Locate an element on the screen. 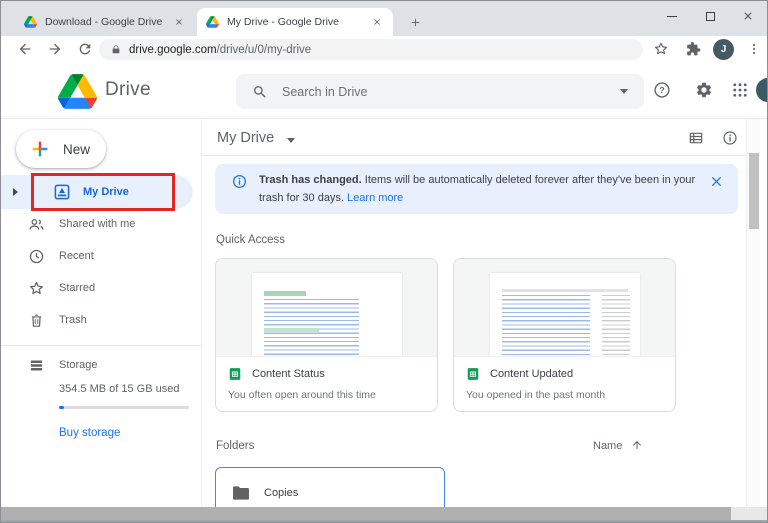 The image size is (768, 523). more-vert-icon is located at coordinates (754, 49).